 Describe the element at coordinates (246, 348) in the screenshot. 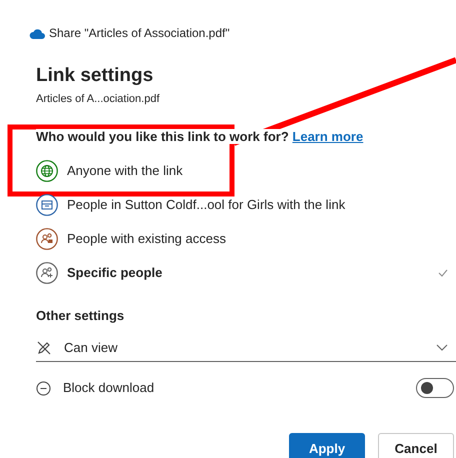

I see `permission-dropdown: Can view` at that location.